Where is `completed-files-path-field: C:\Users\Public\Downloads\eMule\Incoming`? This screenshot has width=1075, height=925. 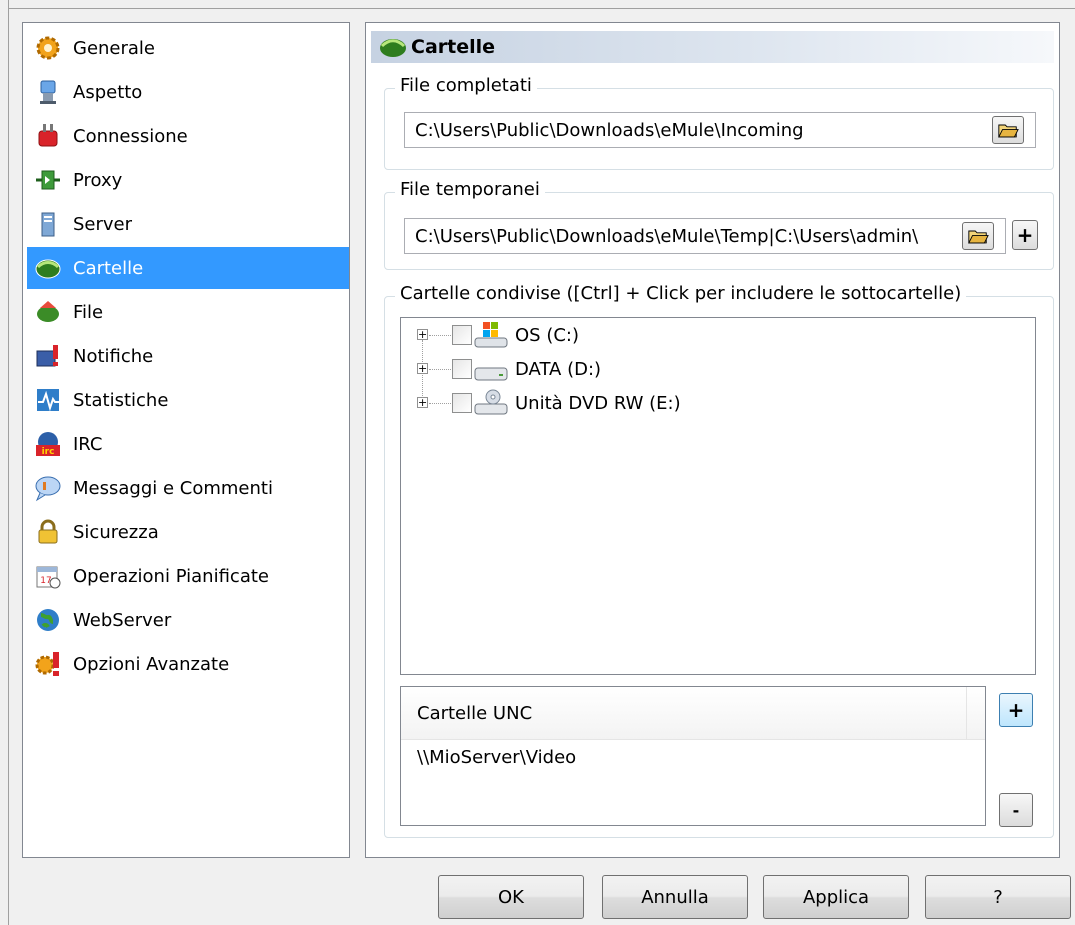 completed-files-path-field: C:\Users\Public\Downloads\eMule\Incoming is located at coordinates (720, 130).